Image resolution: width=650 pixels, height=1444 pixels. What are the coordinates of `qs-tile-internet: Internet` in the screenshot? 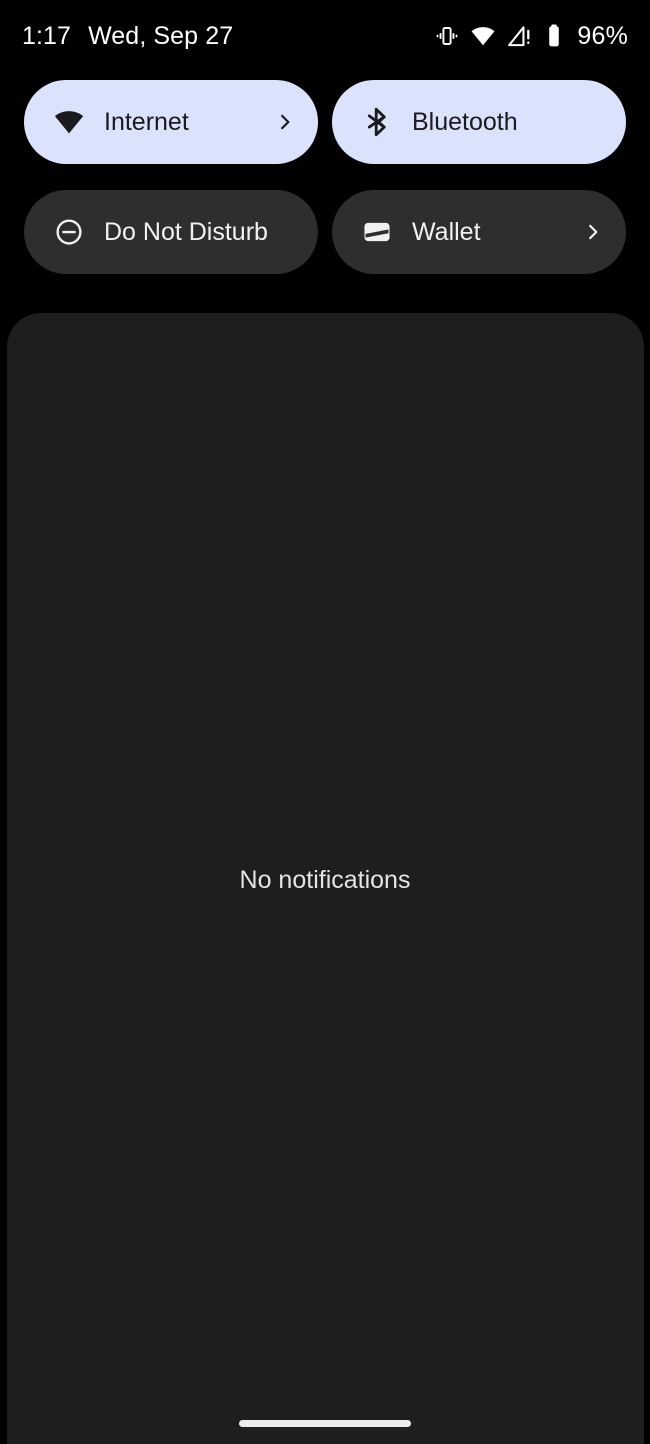 It's located at (171, 122).